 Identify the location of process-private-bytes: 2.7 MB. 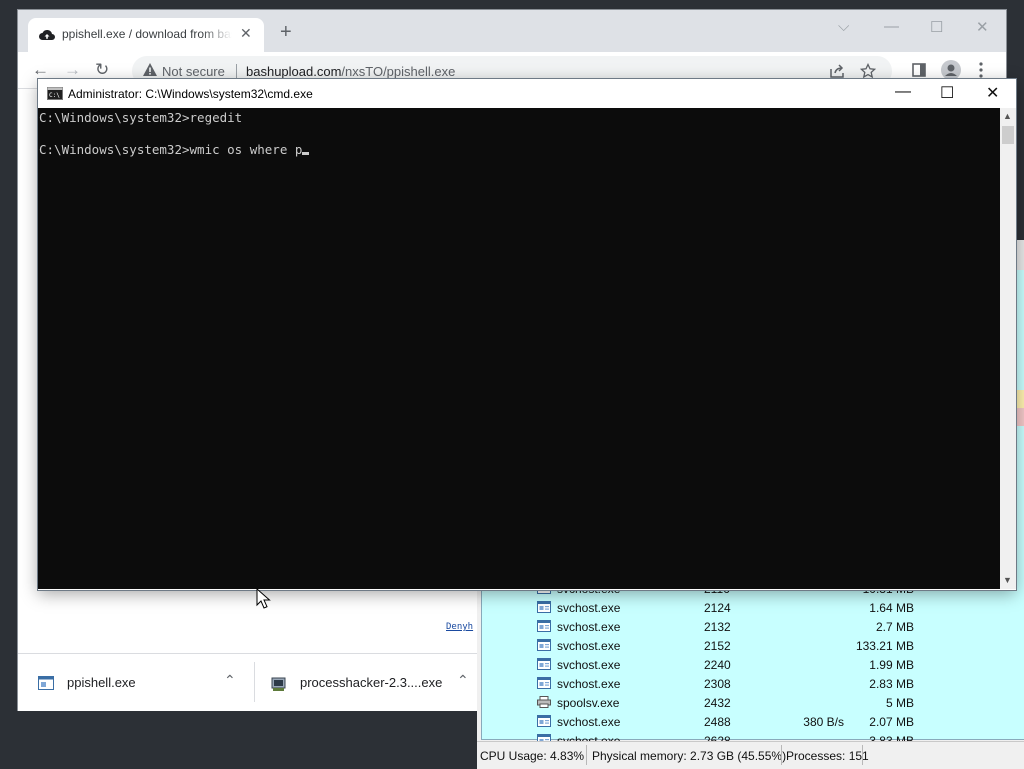
(894, 627).